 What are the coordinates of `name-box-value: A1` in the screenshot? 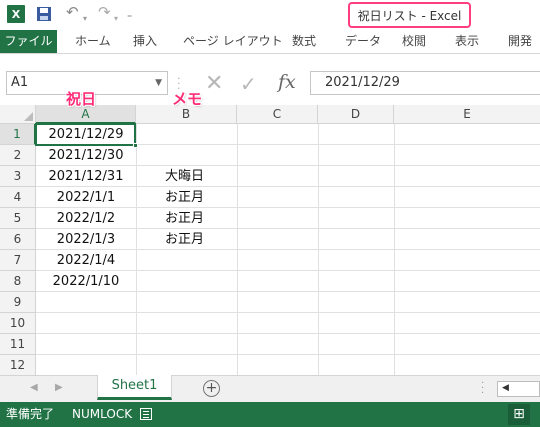 It's located at (20, 82).